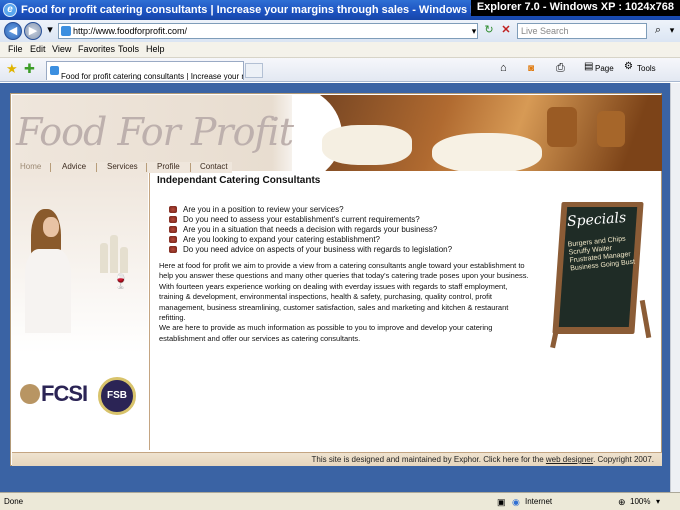 The image size is (680, 510). Describe the element at coordinates (516, 502) in the screenshot. I see `internet-zone-icon: ◉` at that location.